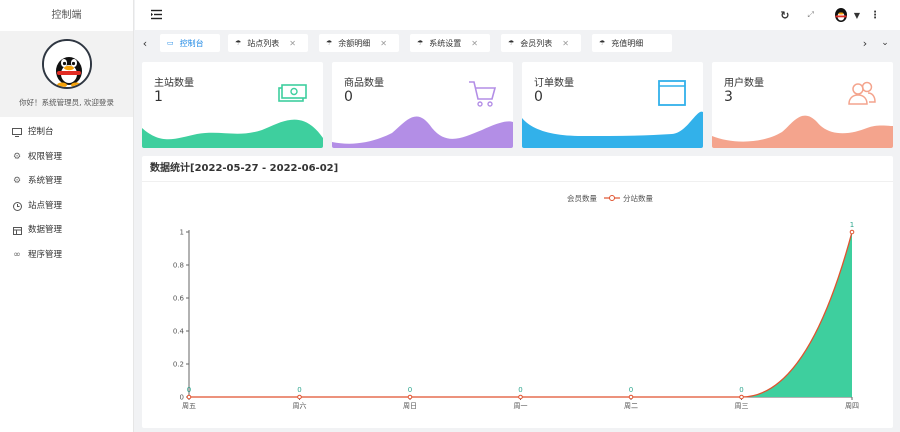  What do you see at coordinates (156, 14) in the screenshot?
I see `menu-toggle-icon` at bounding box center [156, 14].